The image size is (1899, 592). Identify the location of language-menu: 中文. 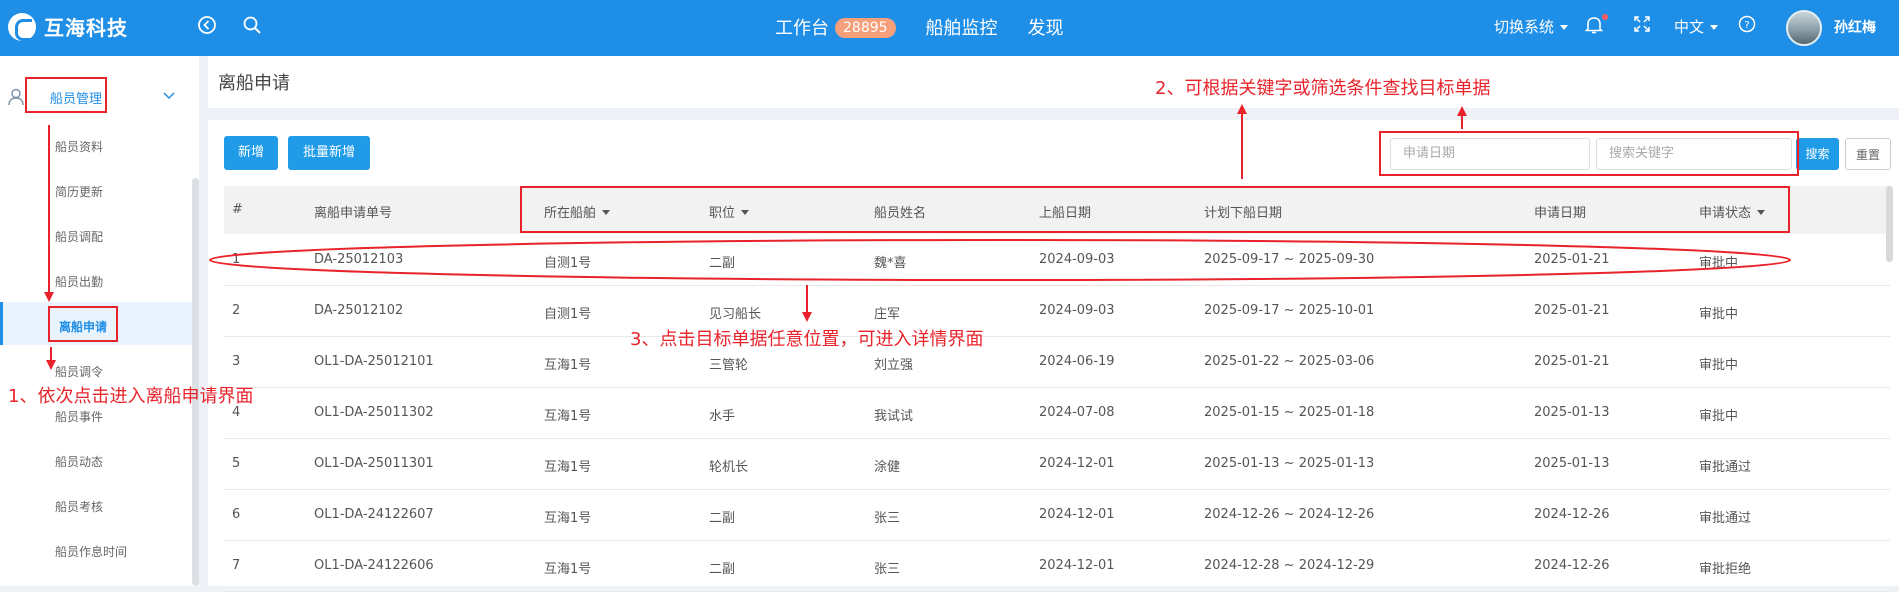
(1696, 26).